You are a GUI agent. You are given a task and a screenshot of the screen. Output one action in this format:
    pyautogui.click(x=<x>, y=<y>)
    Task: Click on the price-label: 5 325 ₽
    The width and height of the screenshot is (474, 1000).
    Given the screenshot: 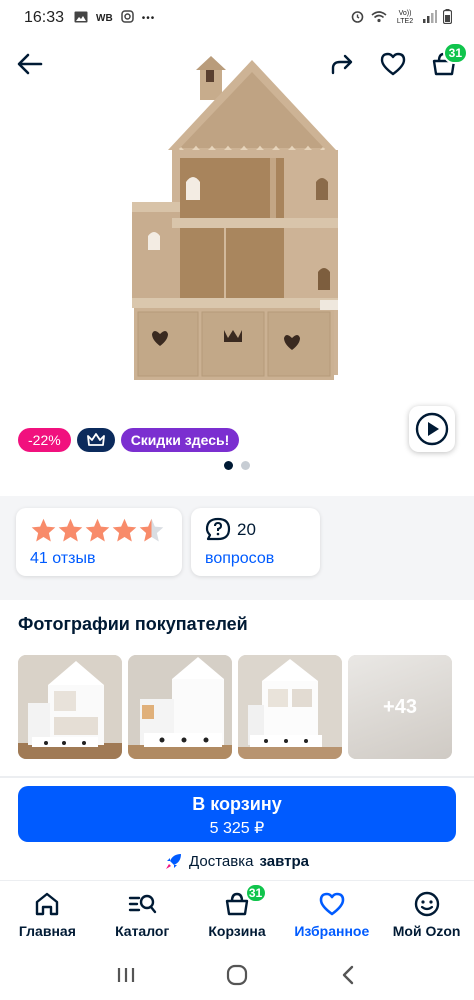 What is the action you would take?
    pyautogui.click(x=237, y=828)
    